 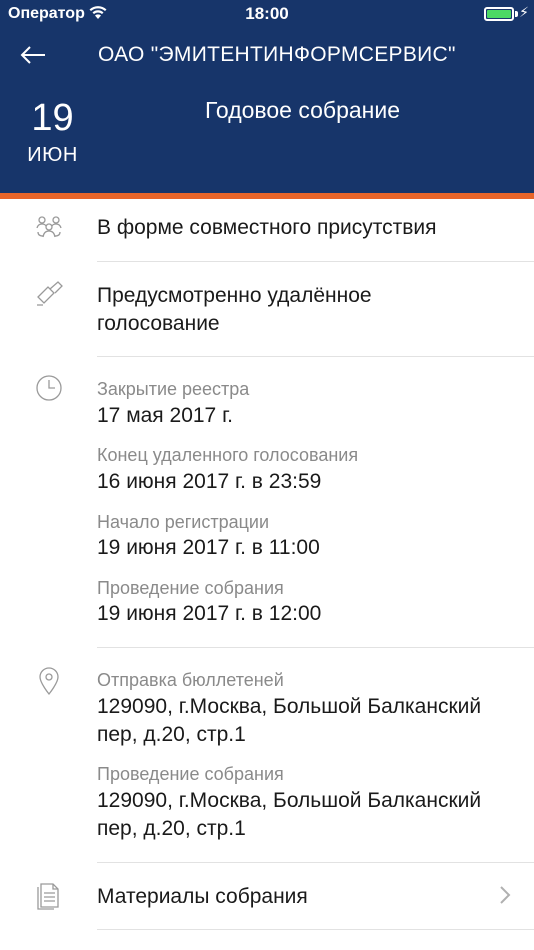 I want to click on clock-icon, so click(x=49, y=388).